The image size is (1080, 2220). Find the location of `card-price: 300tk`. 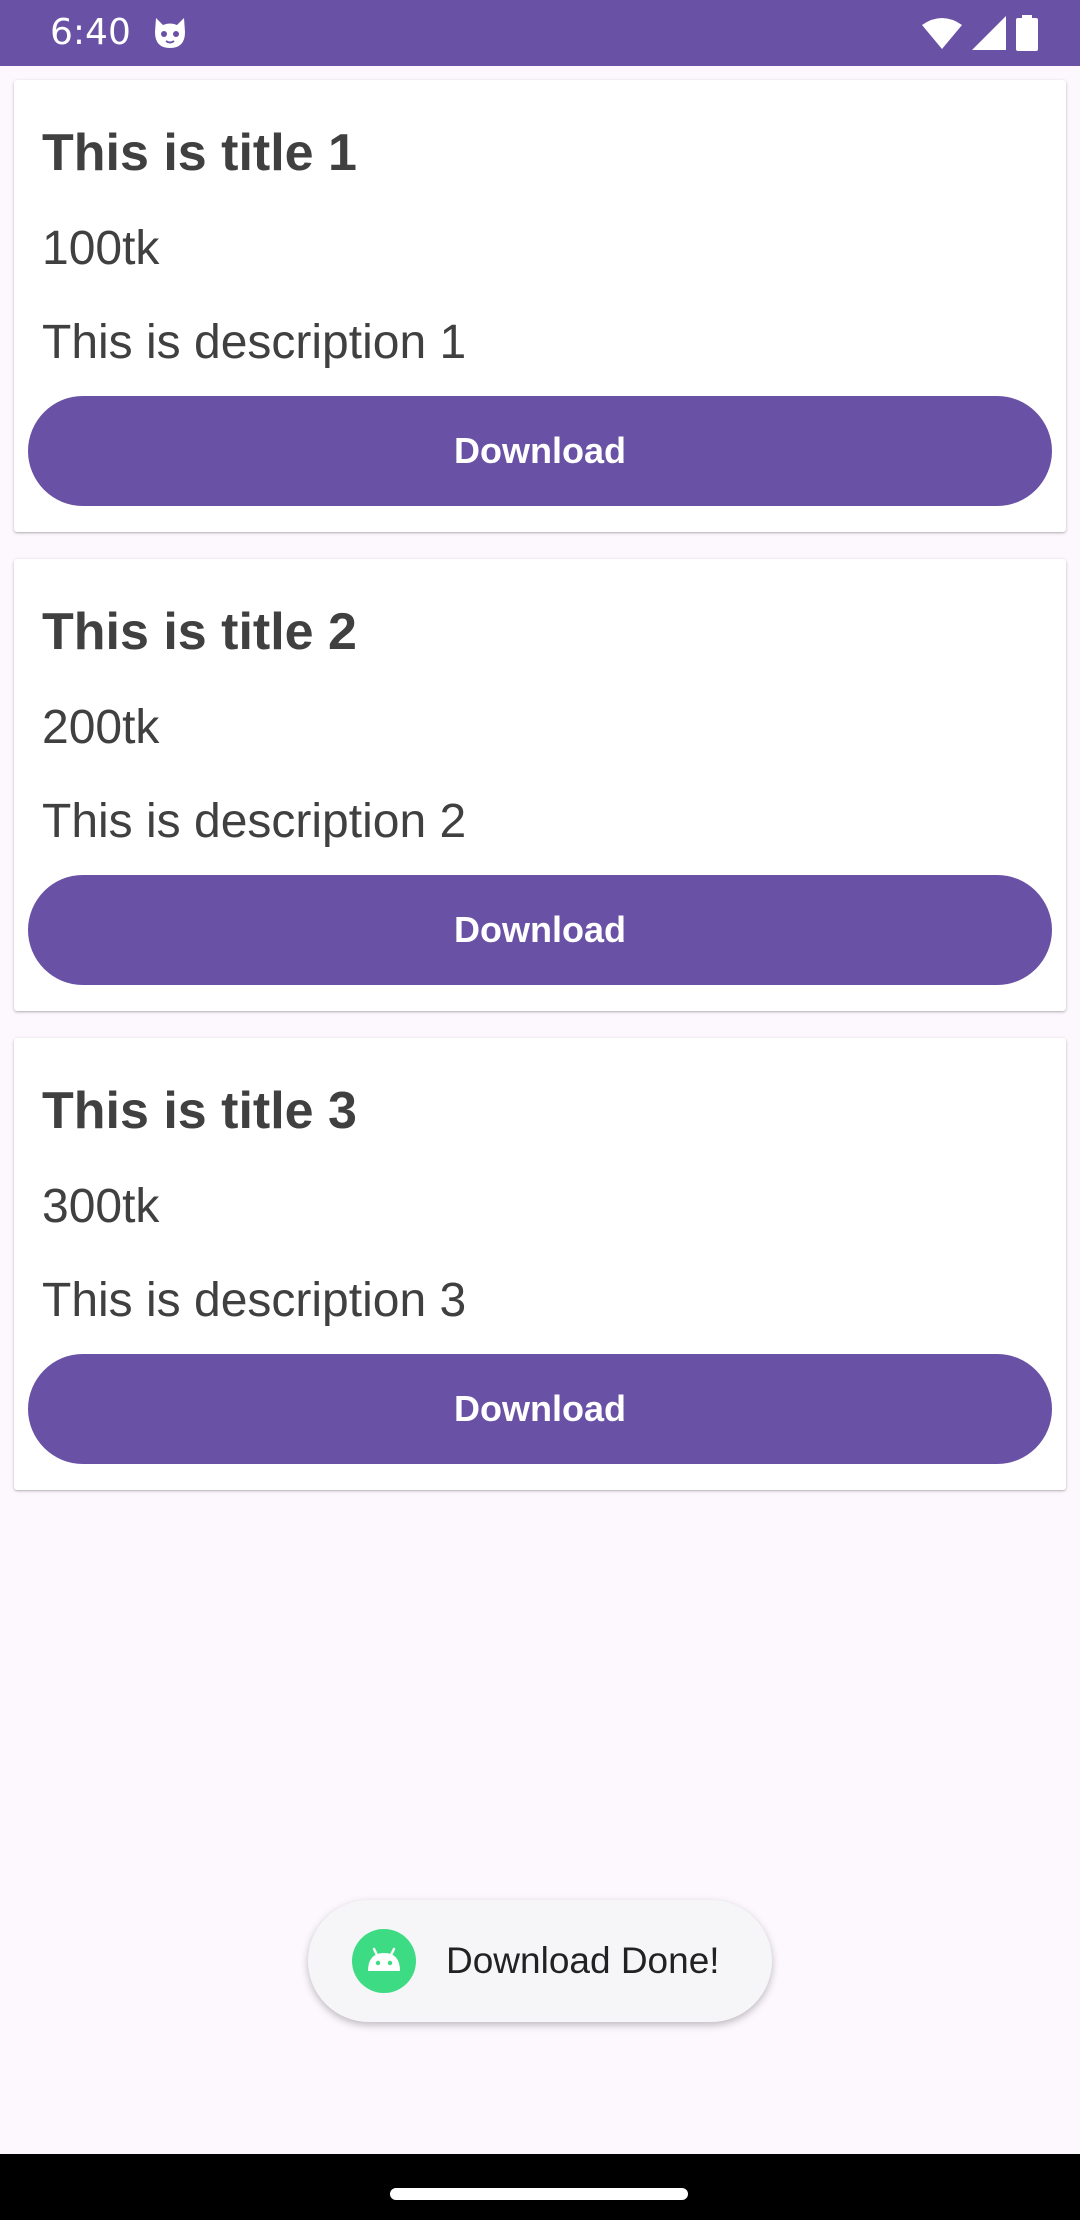

card-price: 300tk is located at coordinates (101, 1206).